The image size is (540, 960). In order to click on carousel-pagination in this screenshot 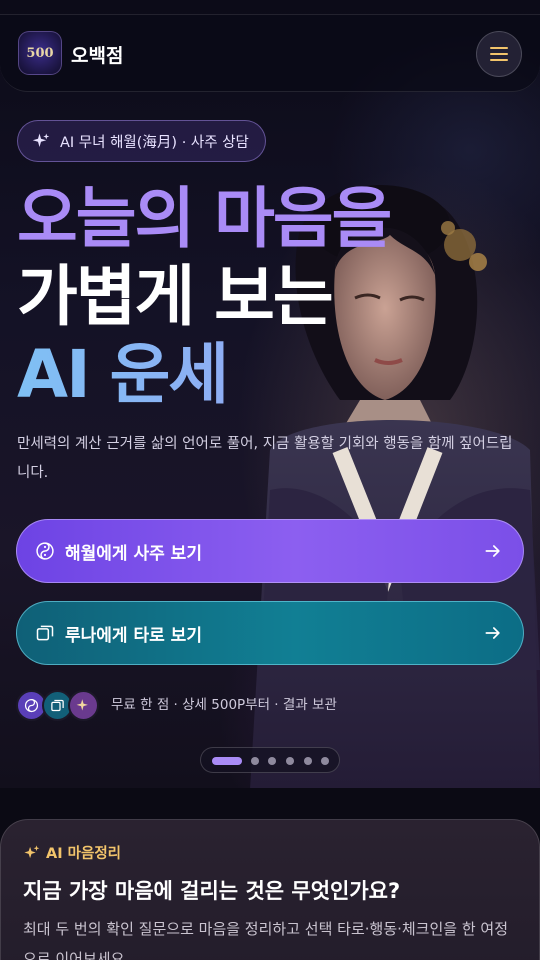, I will do `click(270, 760)`.